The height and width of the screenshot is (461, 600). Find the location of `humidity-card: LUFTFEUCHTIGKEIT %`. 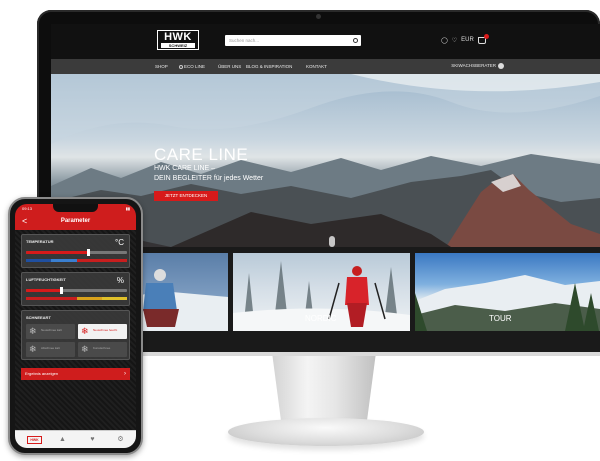

humidity-card: LUFTFEUCHTIGKEIT % is located at coordinates (75, 289).